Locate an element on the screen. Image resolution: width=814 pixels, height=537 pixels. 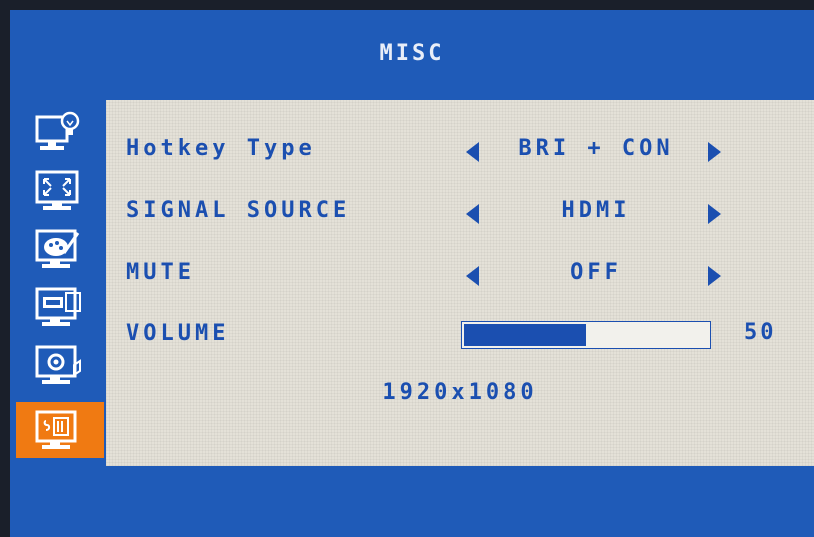
signal-source-right-arrow-icon is located at coordinates (714, 214).